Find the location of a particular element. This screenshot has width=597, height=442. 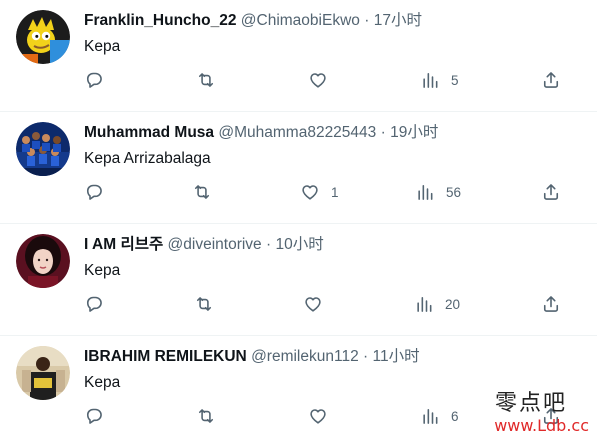

user-handle: @diveintorive is located at coordinates (215, 244).